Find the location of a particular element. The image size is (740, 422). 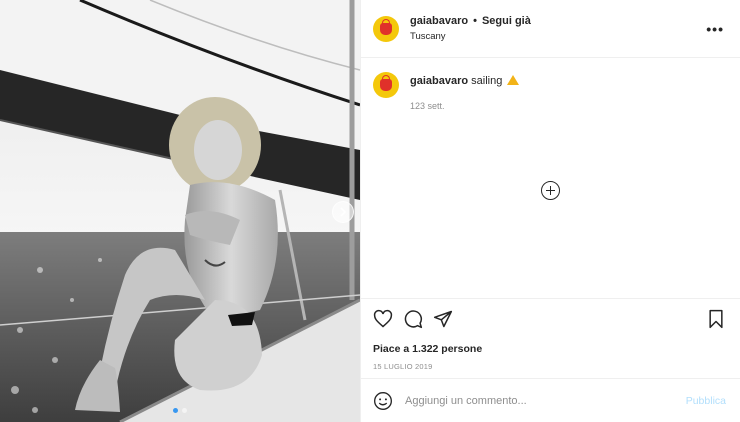

caption-line: gaiabavaro sailing is located at coordinates (465, 81).